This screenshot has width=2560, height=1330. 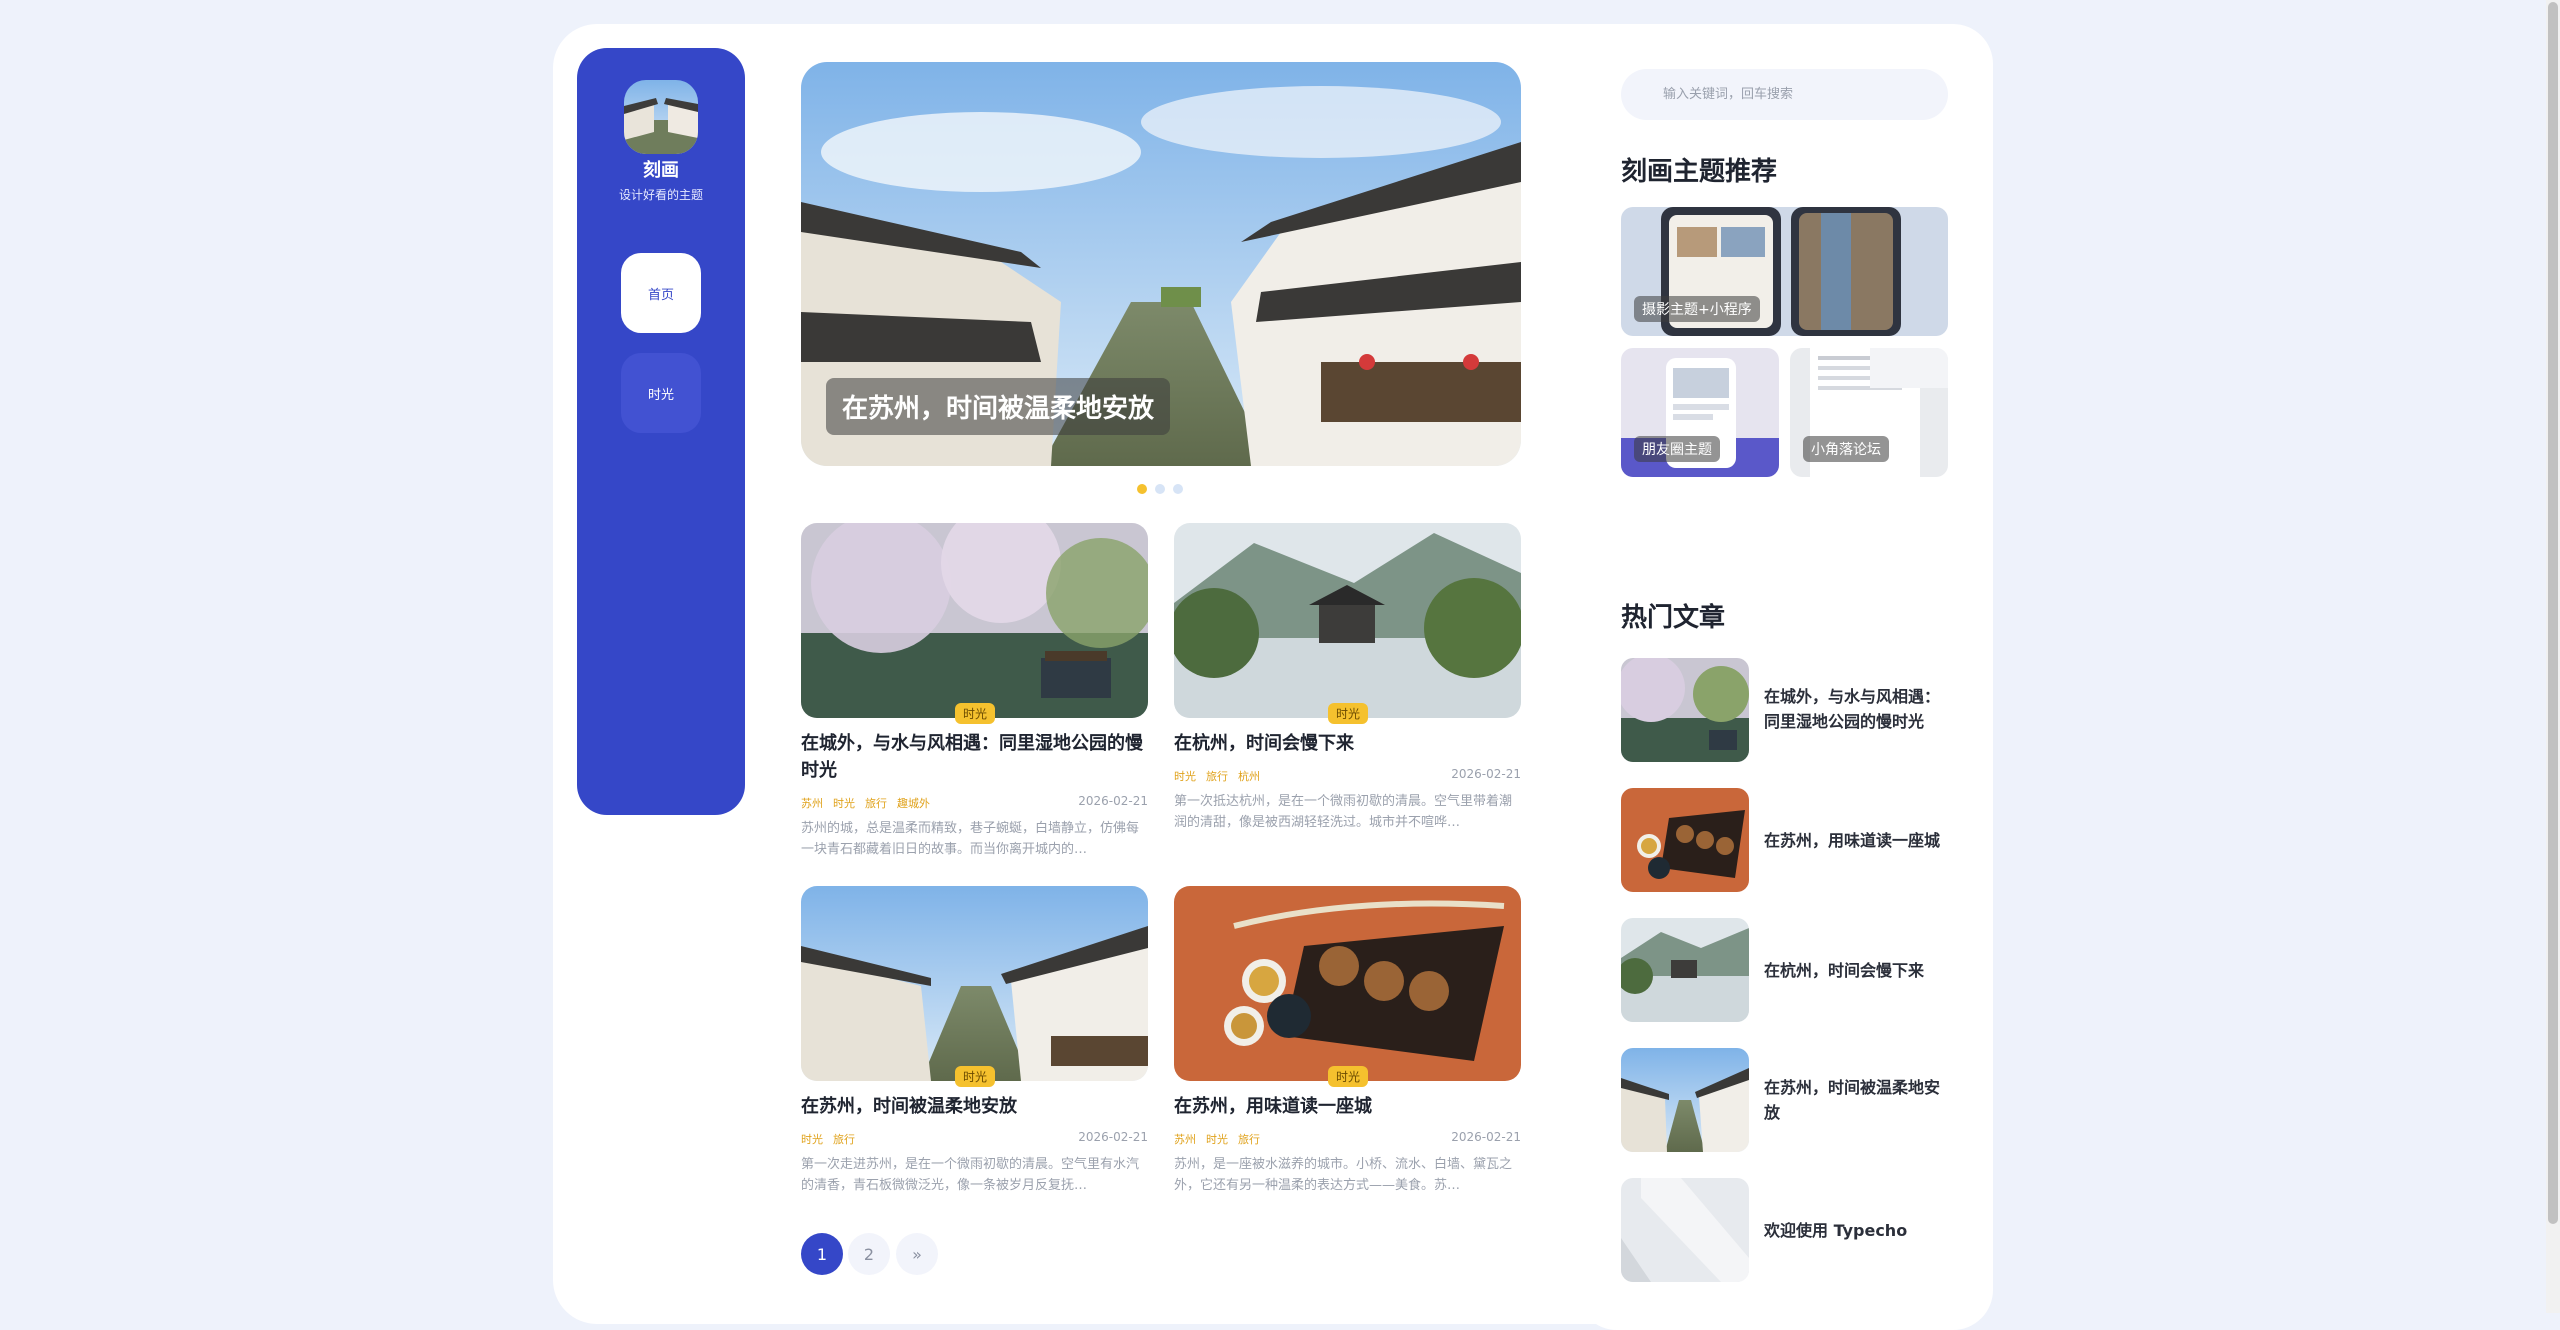 I want to click on post-tags: 苏州 时光 旅行, so click(x=1222, y=1139).